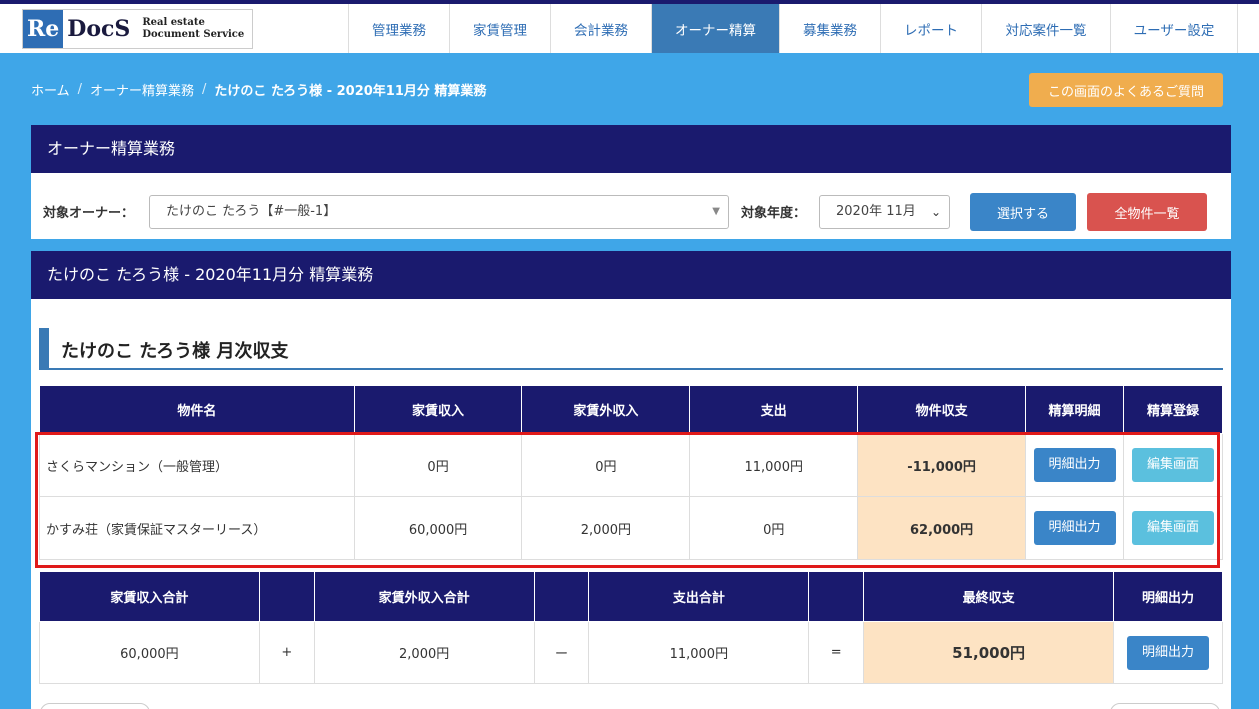  Describe the element at coordinates (606, 465) in the screenshot. I see `other-income: 0円` at that location.